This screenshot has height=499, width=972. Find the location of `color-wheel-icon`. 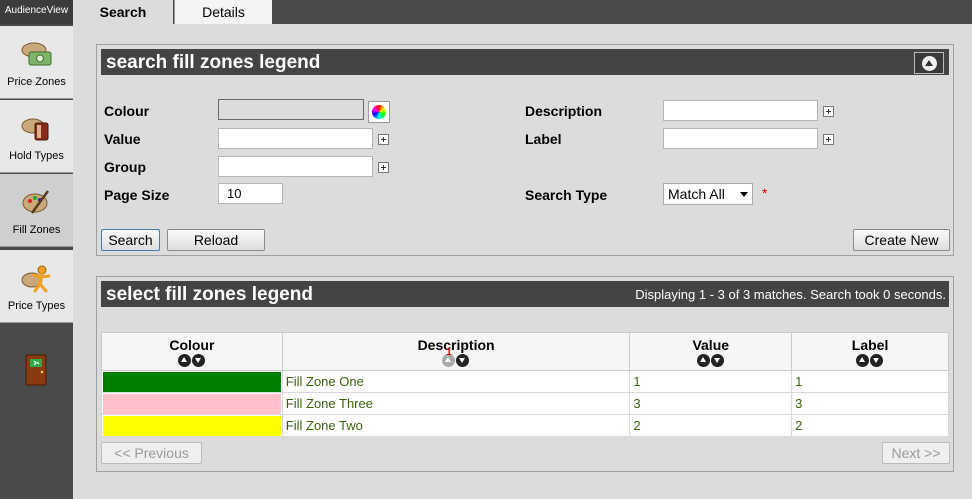

color-wheel-icon is located at coordinates (379, 112).